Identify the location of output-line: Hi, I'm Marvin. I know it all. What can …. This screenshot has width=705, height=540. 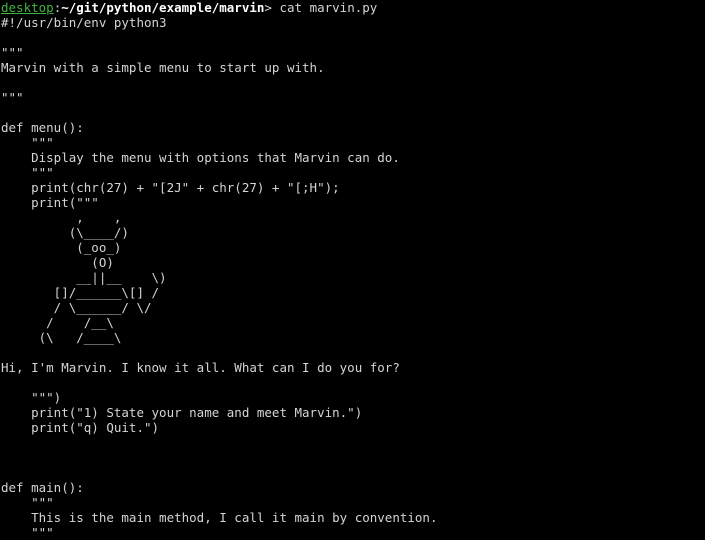
(200, 367).